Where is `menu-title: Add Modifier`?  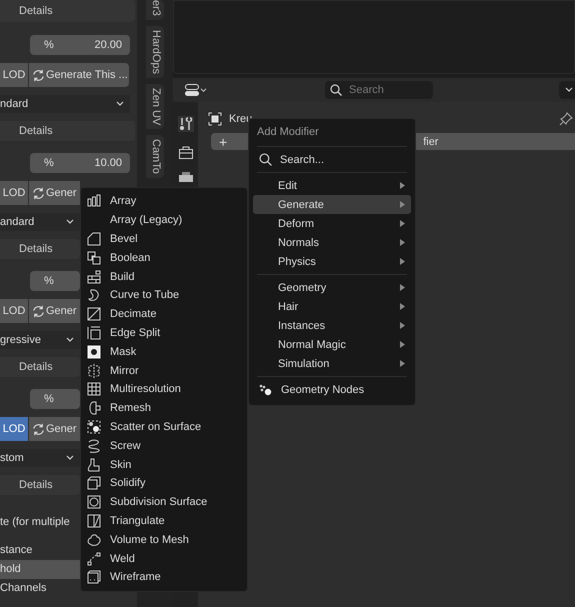 menu-title: Add Modifier is located at coordinates (288, 132).